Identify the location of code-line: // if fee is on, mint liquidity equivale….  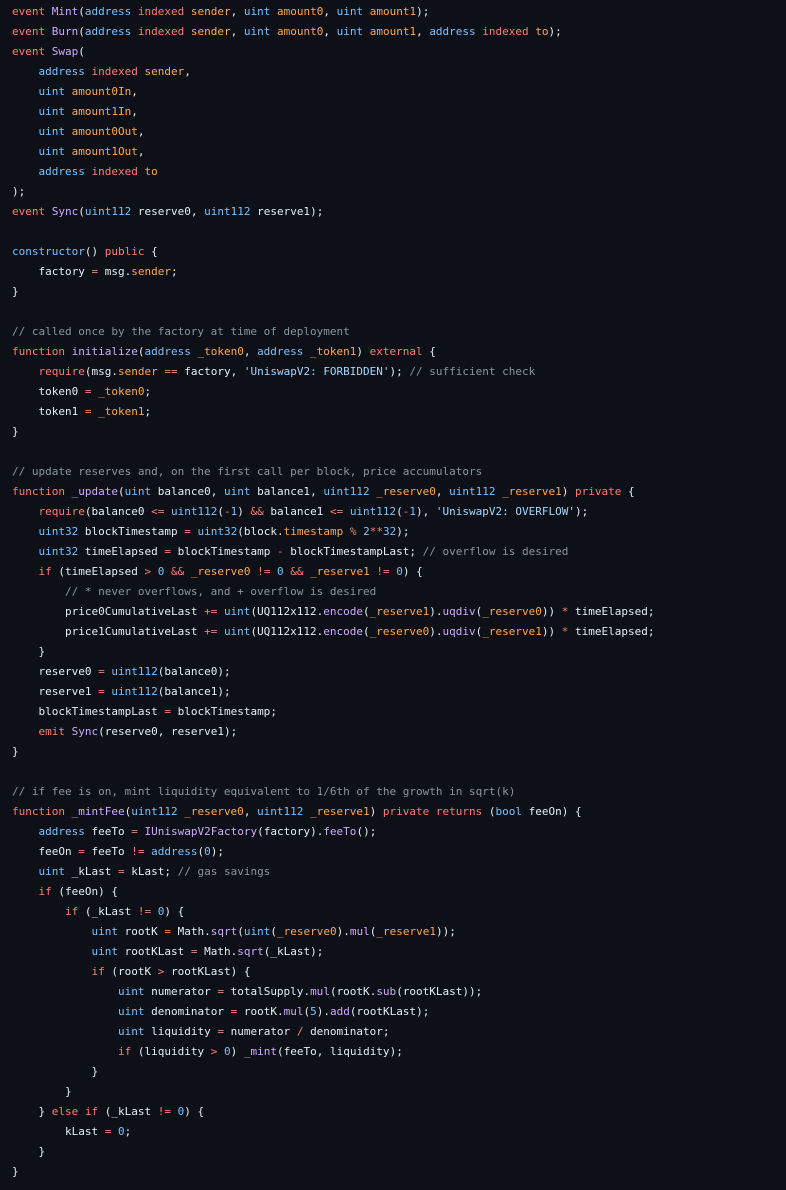
(264, 791).